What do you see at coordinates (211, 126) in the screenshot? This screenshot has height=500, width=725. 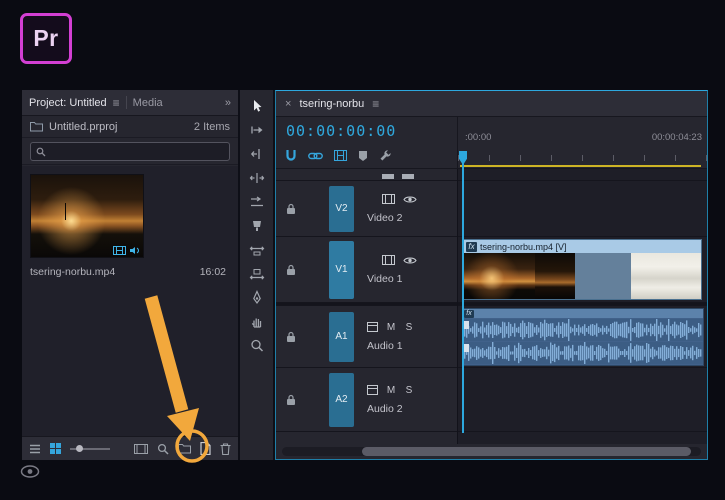 I see `project-item-count: 2 Items` at bounding box center [211, 126].